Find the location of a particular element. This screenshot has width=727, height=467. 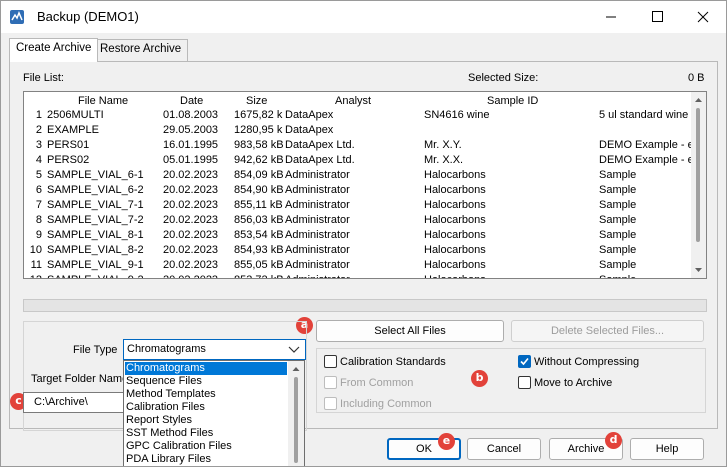

target-folder-input: C:\Archive\ is located at coordinates (73, 402).